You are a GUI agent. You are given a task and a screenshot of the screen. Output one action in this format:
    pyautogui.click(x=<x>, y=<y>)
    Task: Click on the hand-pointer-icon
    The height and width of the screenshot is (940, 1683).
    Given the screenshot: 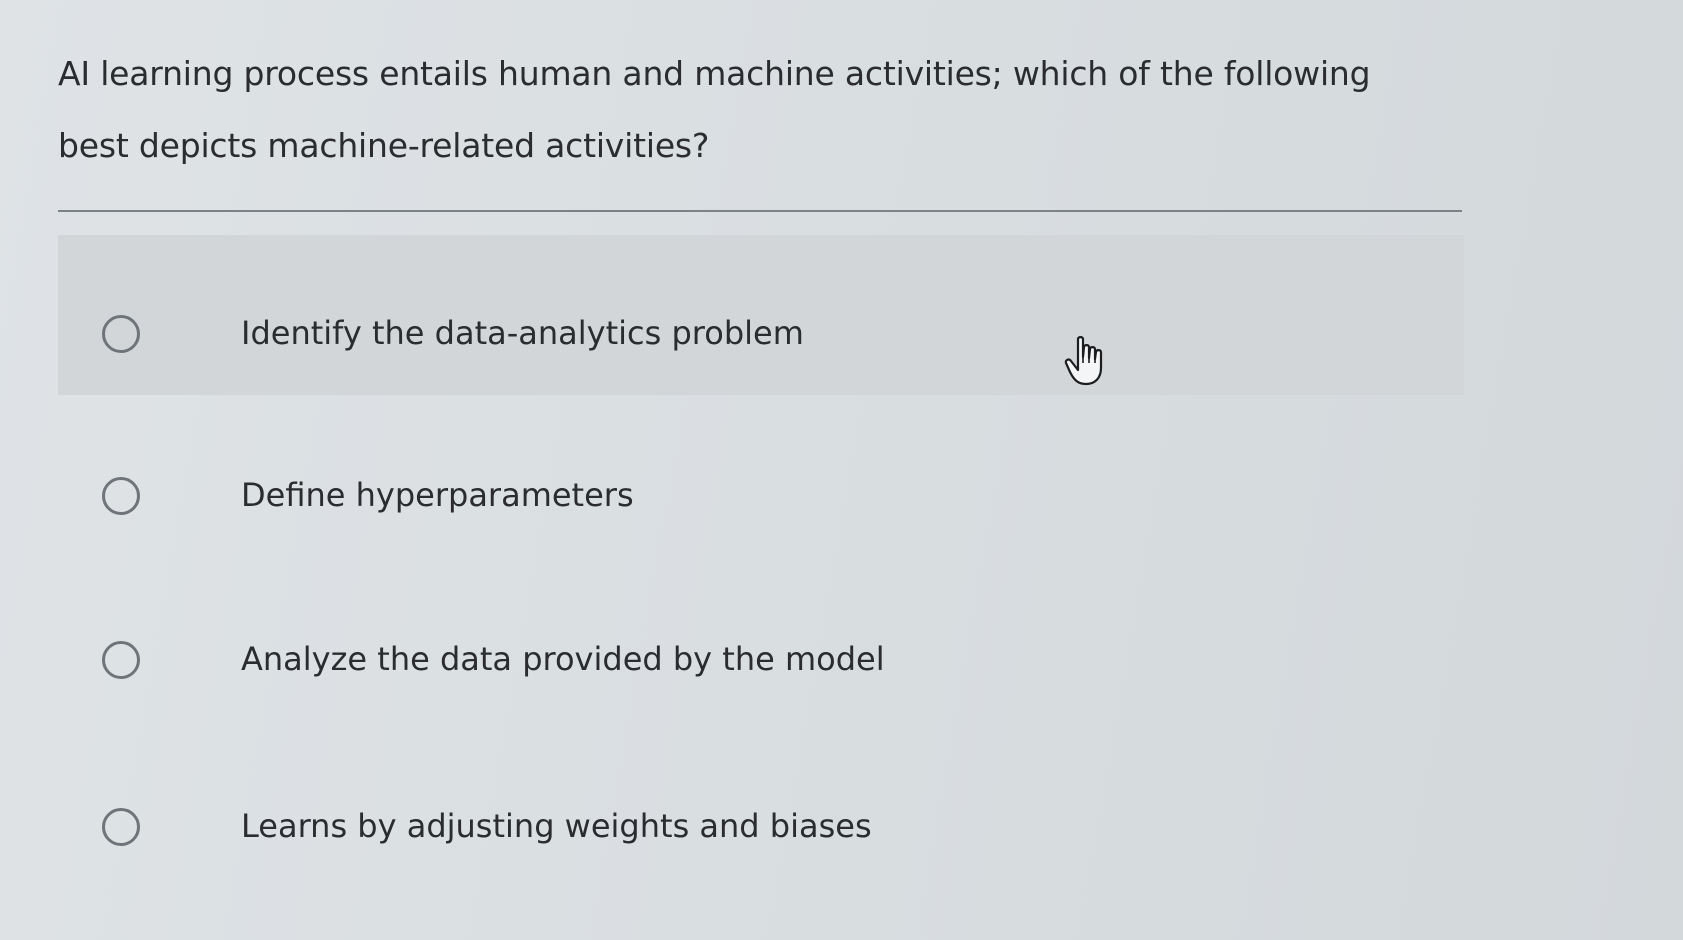 What is the action you would take?
    pyautogui.click(x=1083, y=361)
    